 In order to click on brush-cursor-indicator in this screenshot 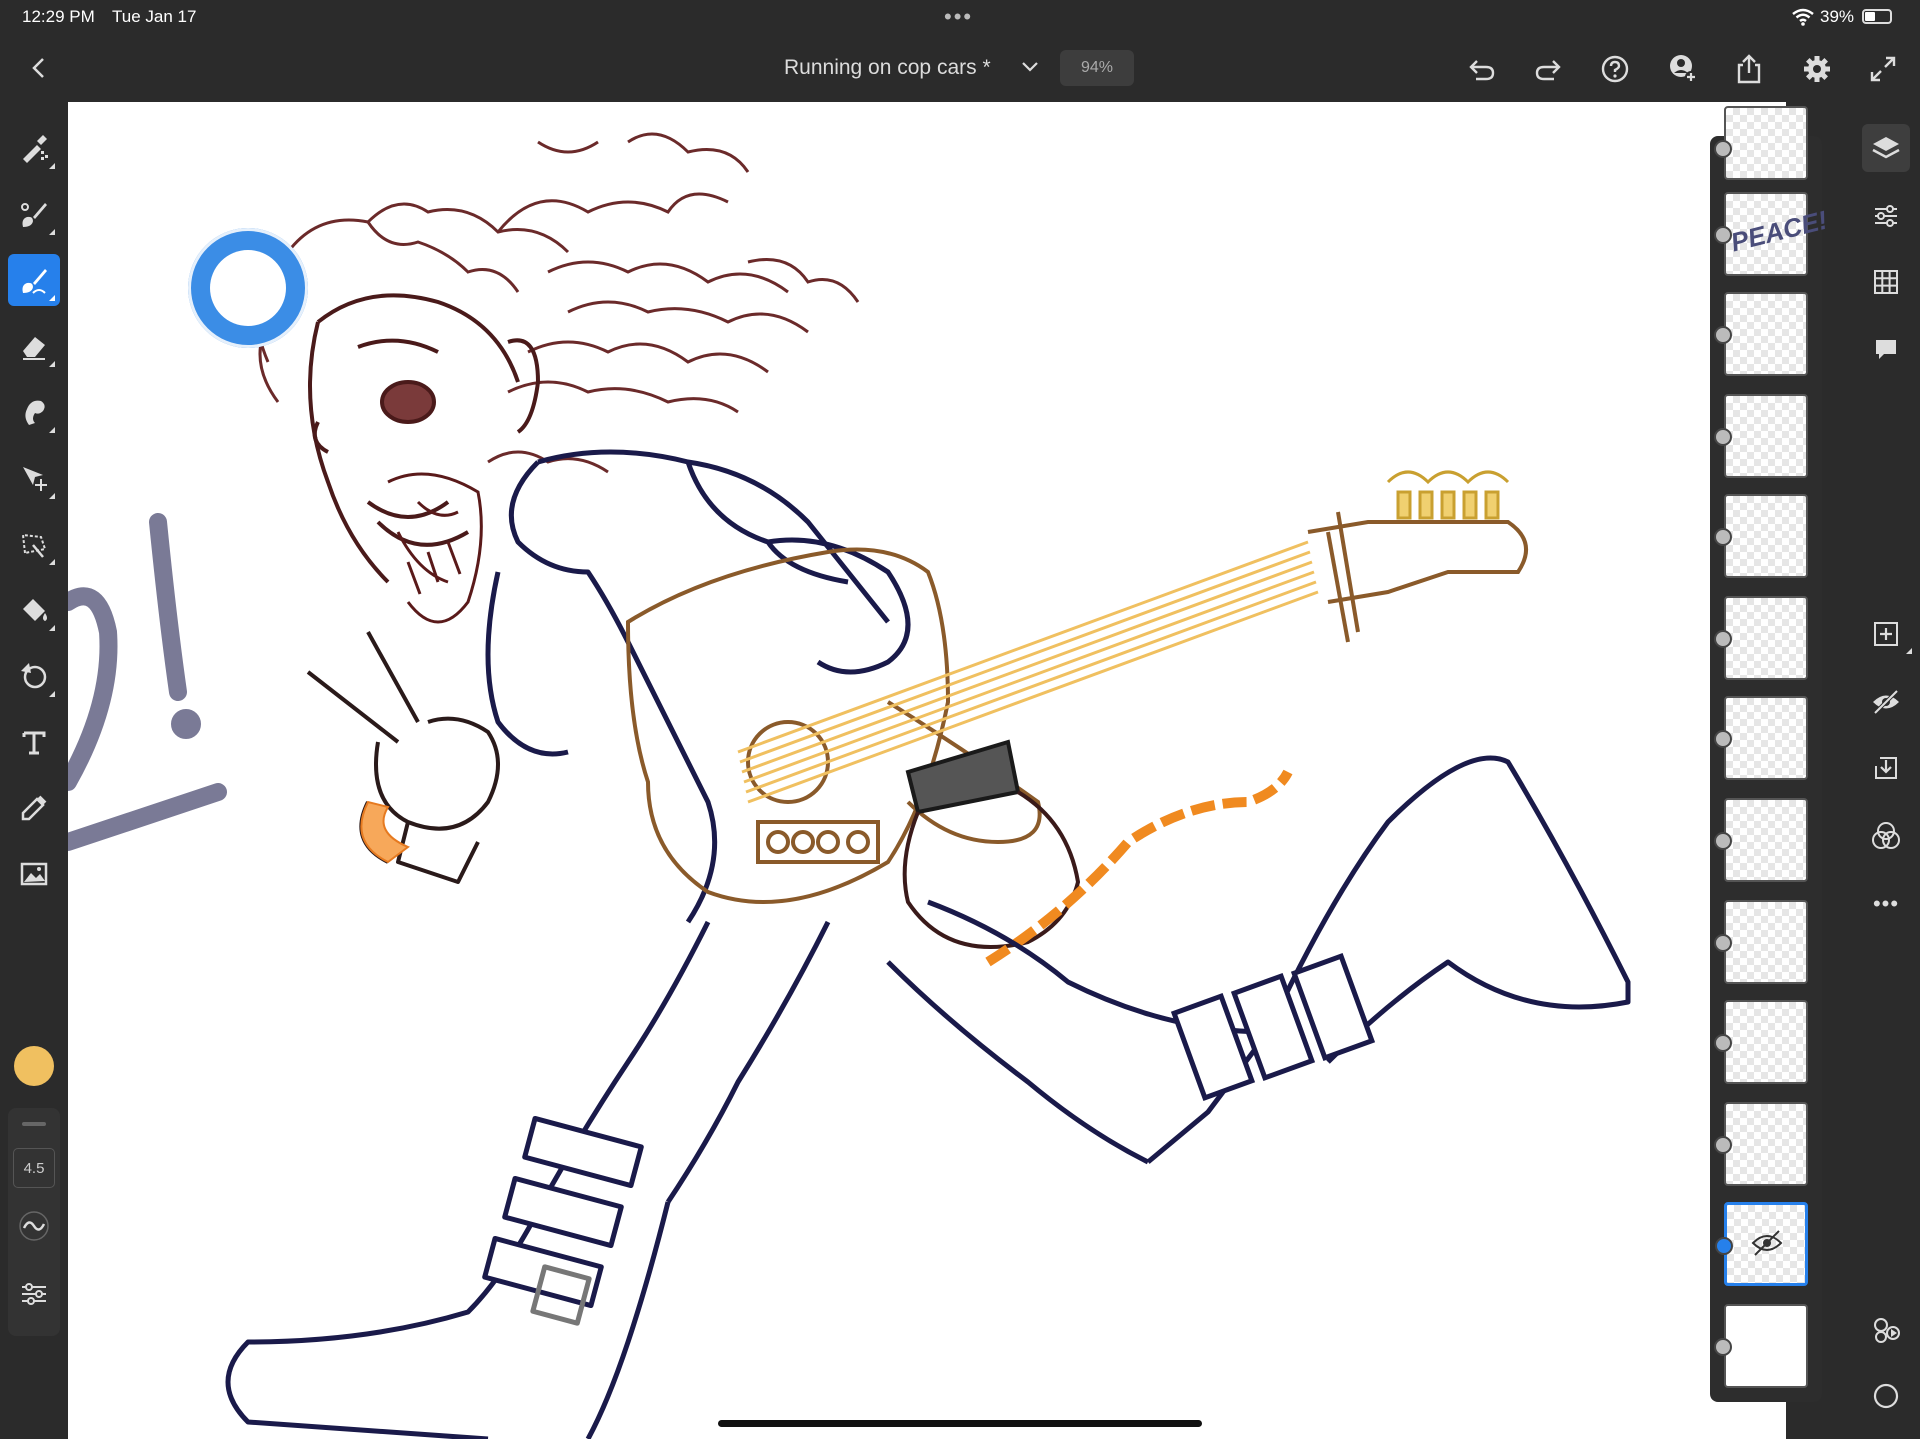, I will do `click(248, 288)`.